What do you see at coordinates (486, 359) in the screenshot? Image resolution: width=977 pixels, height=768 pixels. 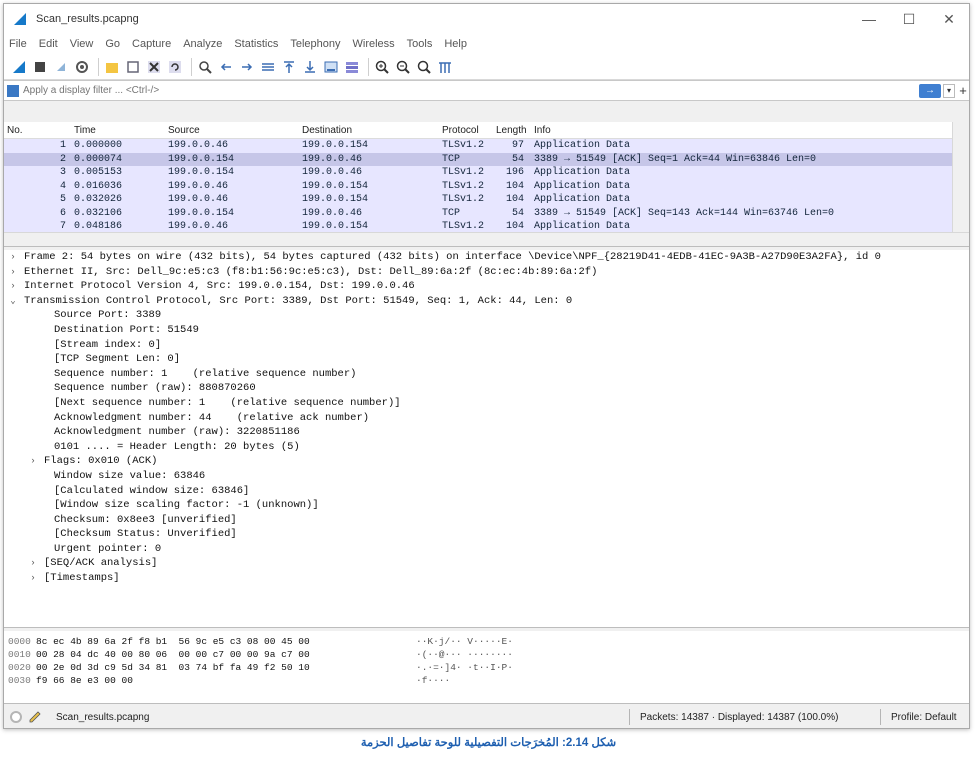 I see `detail-line: [TCP Segment Len: 0]` at bounding box center [486, 359].